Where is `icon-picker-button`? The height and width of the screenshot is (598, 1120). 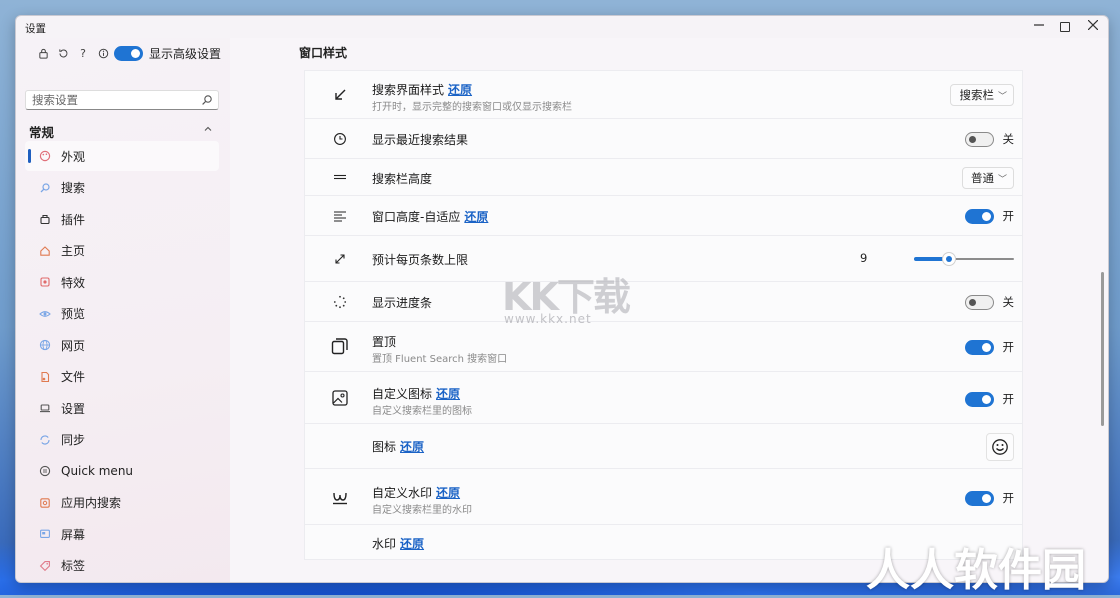 icon-picker-button is located at coordinates (1000, 447).